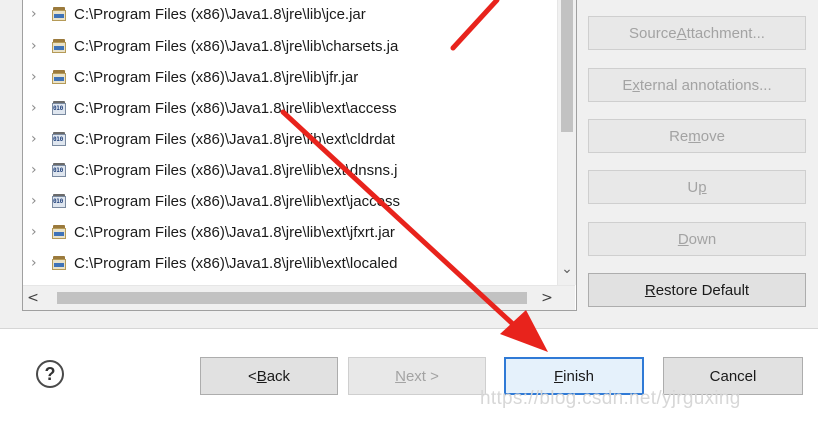 Image resolution: width=818 pixels, height=428 pixels. What do you see at coordinates (422, 376) in the screenshot?
I see `button-label-post: ext >` at bounding box center [422, 376].